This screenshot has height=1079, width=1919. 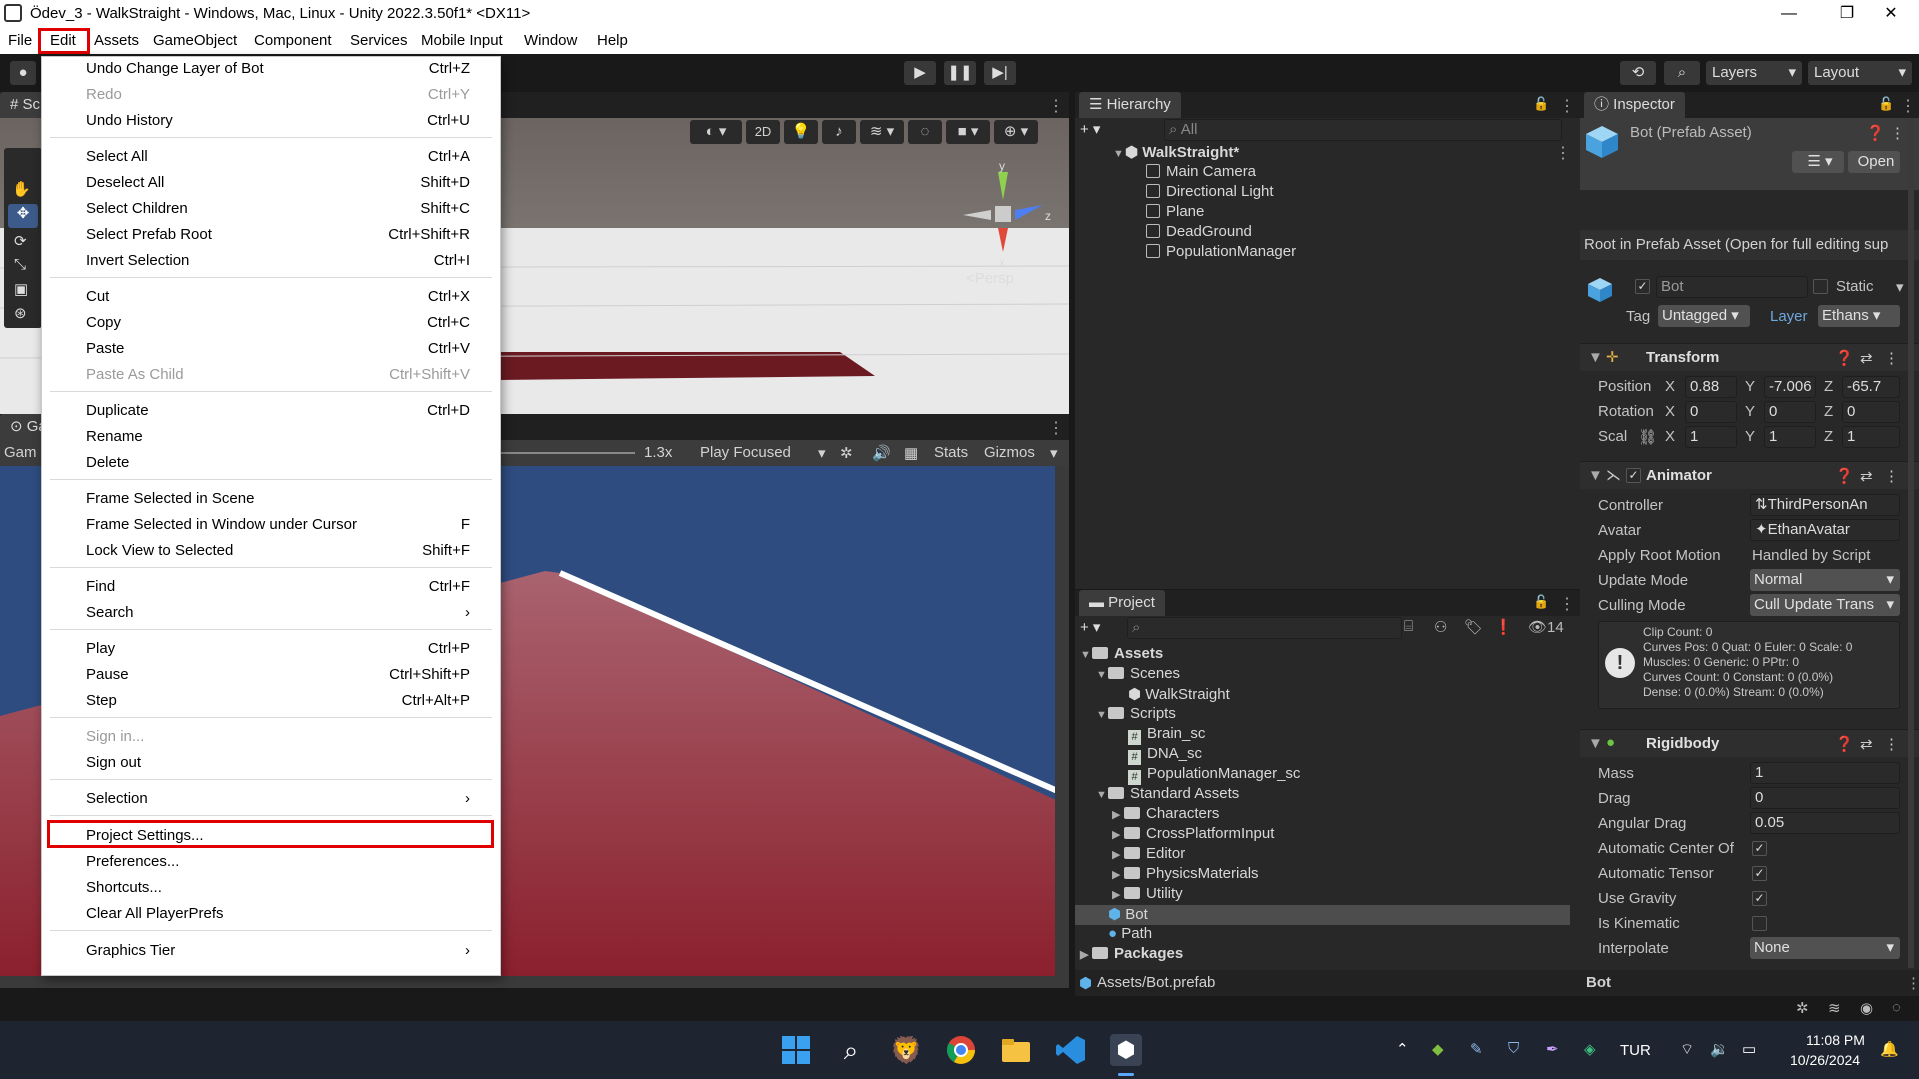 What do you see at coordinates (271, 261) in the screenshot?
I see `menu-item-invert-selection: Invert Selection Ctrl+I` at bounding box center [271, 261].